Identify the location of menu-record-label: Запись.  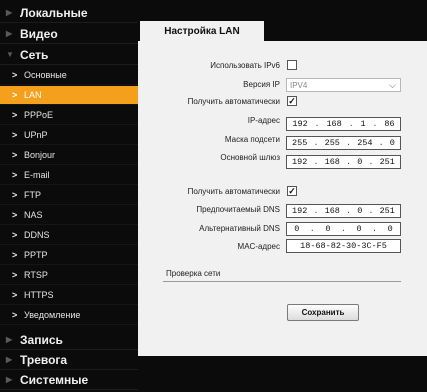
(41, 339).